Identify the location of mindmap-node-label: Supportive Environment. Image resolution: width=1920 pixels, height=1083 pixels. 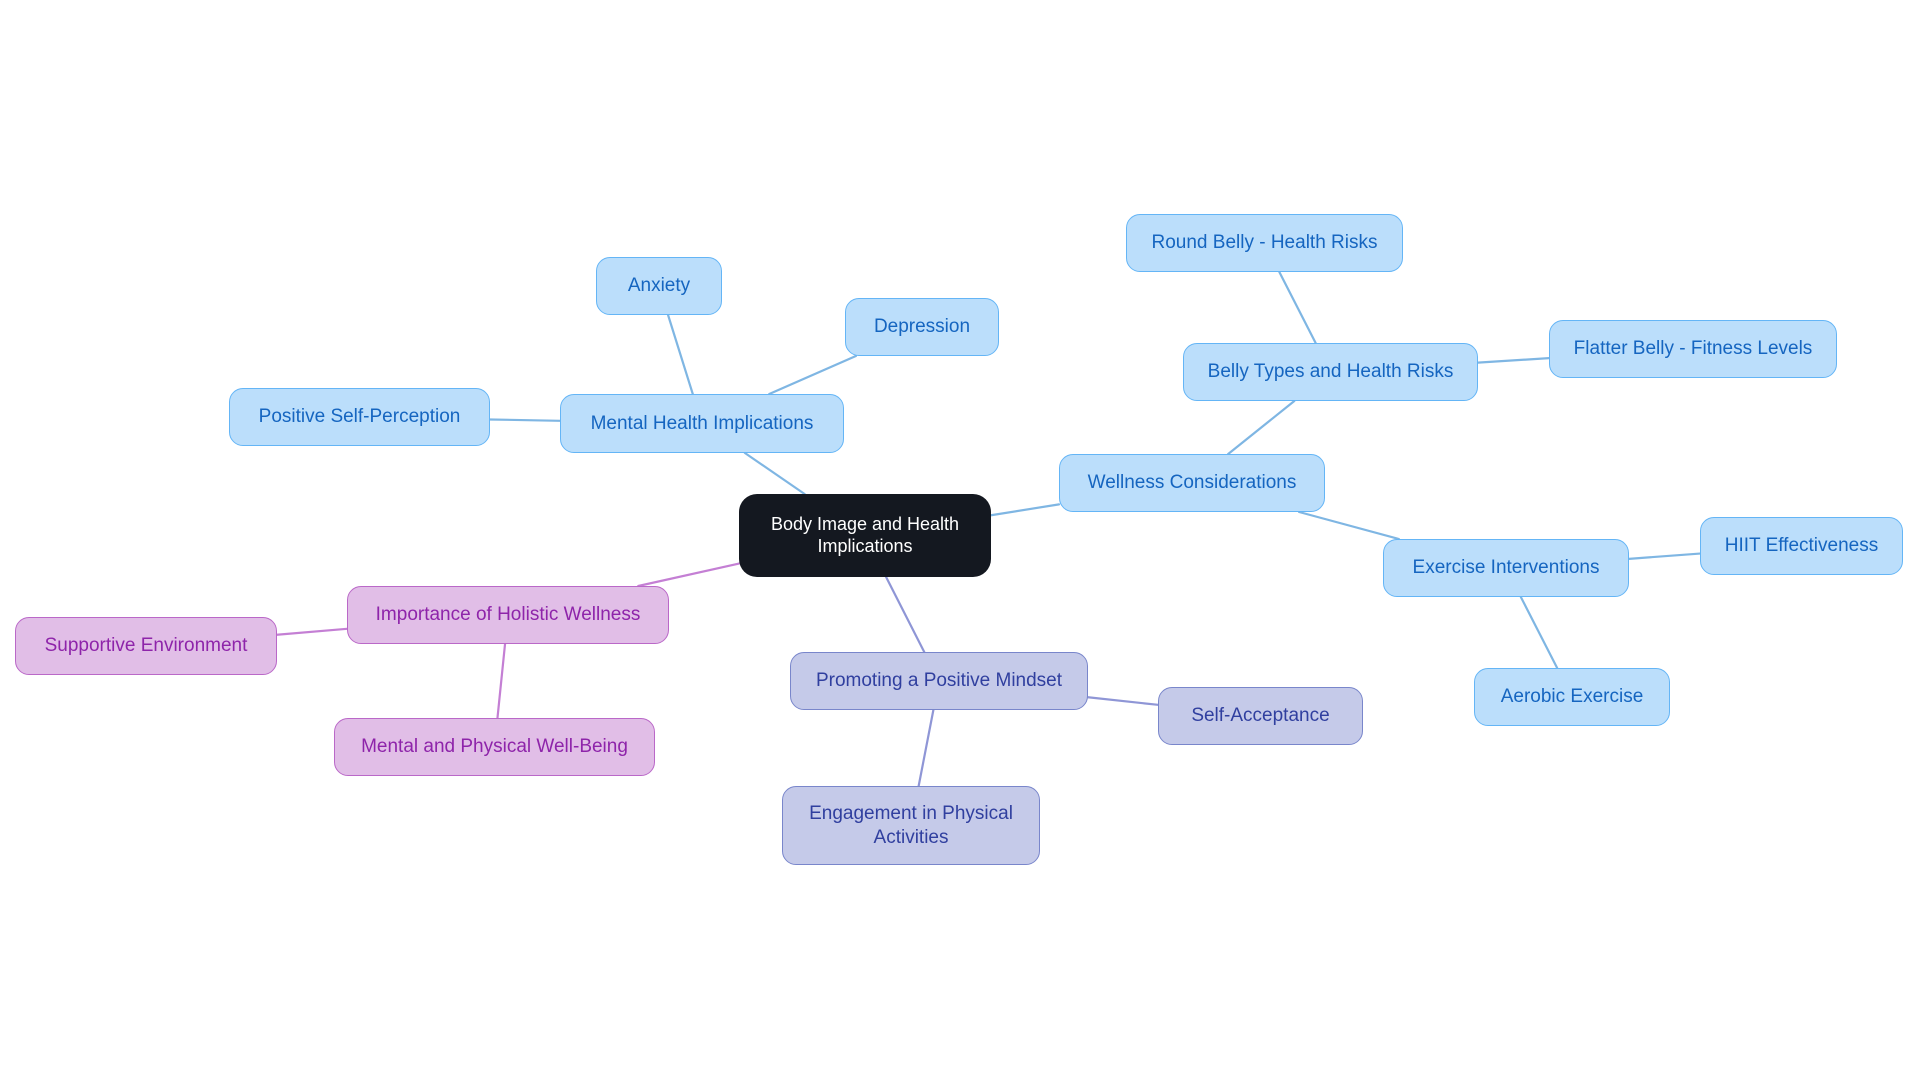
(146, 646).